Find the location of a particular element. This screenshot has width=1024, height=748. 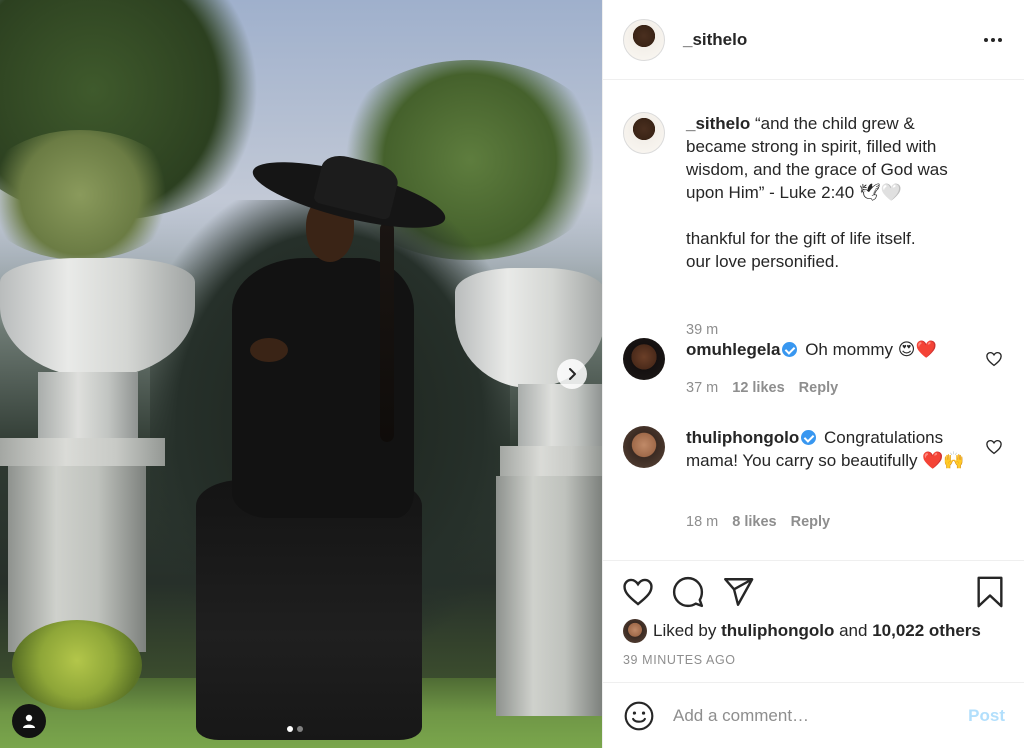

post-timestamp: 39 MINUTES AGO is located at coordinates (679, 660).